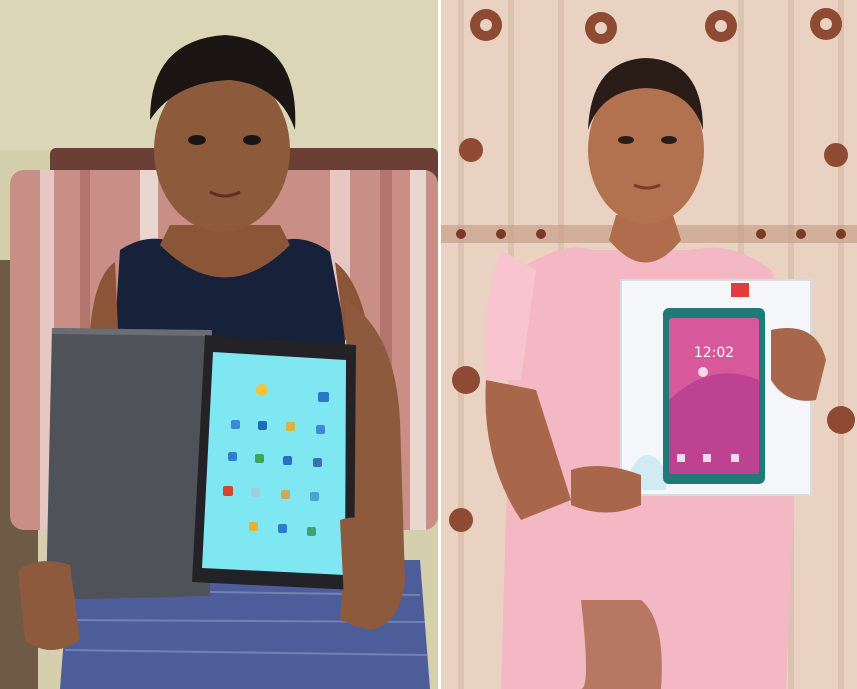  Describe the element at coordinates (714, 396) in the screenshot. I see `tablet: 12:02` at that location.